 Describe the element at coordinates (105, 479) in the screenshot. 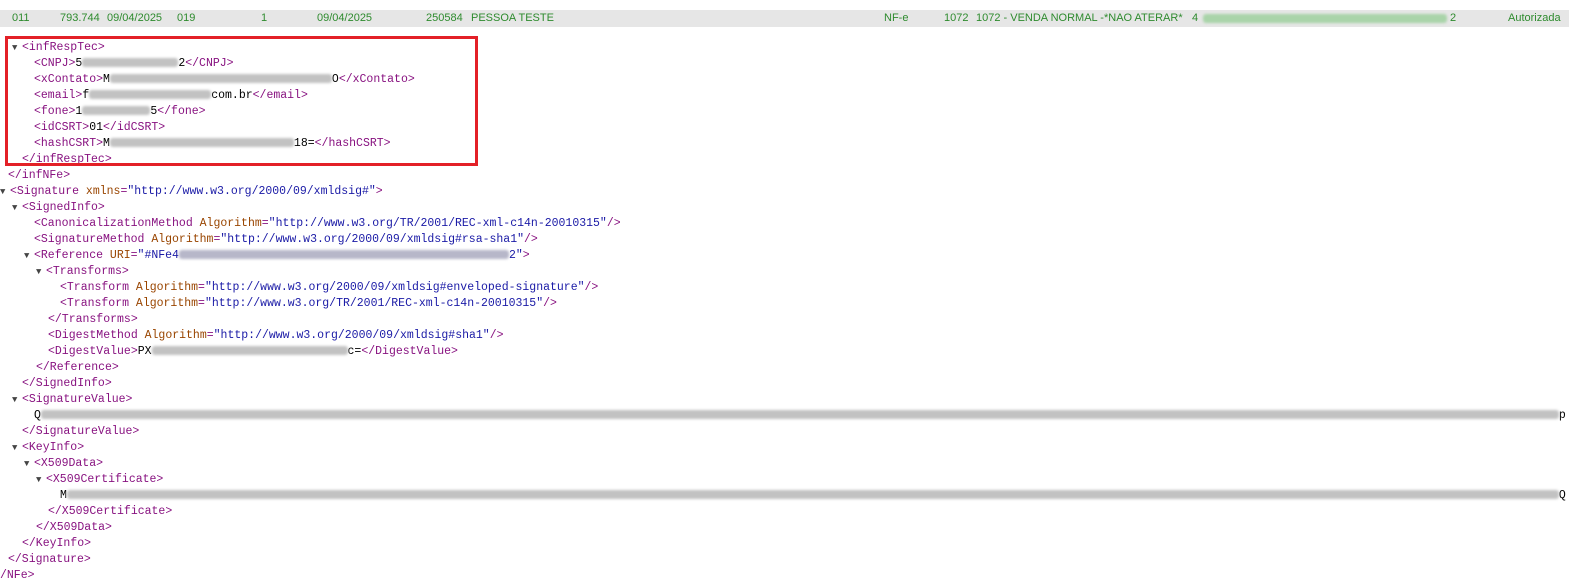

I see `xml-tag: <X509Certificate>` at that location.